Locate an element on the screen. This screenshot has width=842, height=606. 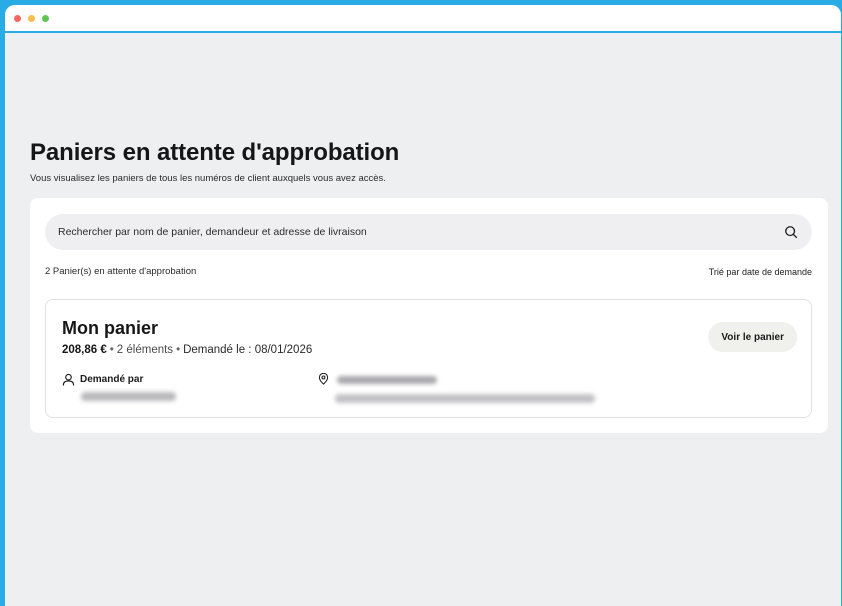
requester-block: Demandé par is located at coordinates (119, 387).